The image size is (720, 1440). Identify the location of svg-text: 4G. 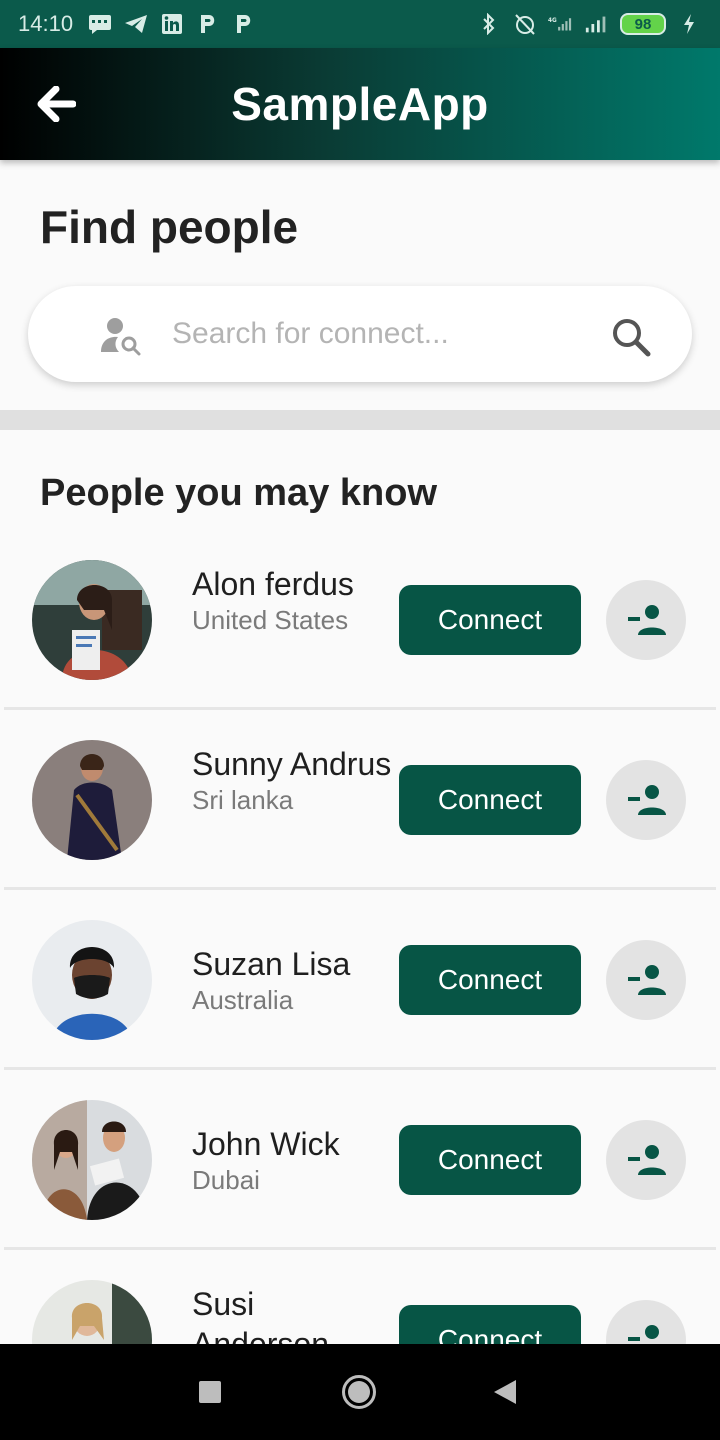
(552, 21).